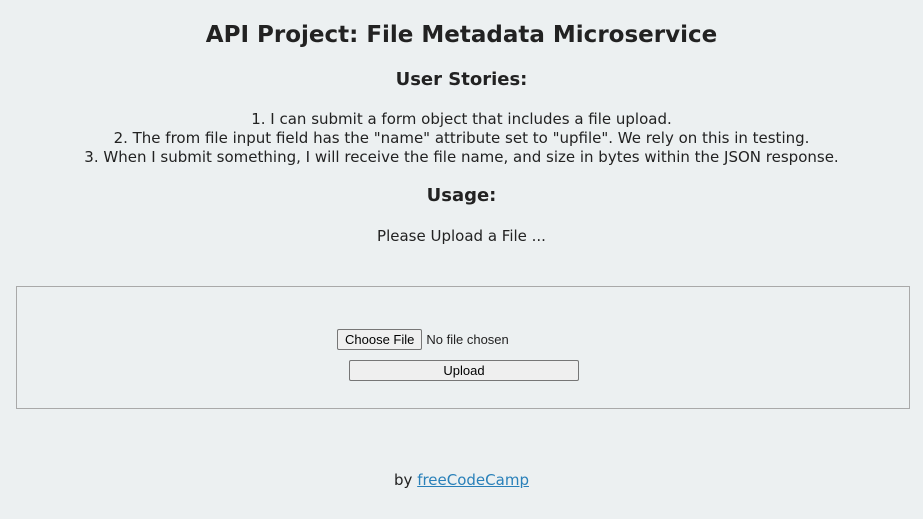 This screenshot has width=923, height=519. What do you see at coordinates (461, 195) in the screenshot?
I see `usage-heading: Usage:` at bounding box center [461, 195].